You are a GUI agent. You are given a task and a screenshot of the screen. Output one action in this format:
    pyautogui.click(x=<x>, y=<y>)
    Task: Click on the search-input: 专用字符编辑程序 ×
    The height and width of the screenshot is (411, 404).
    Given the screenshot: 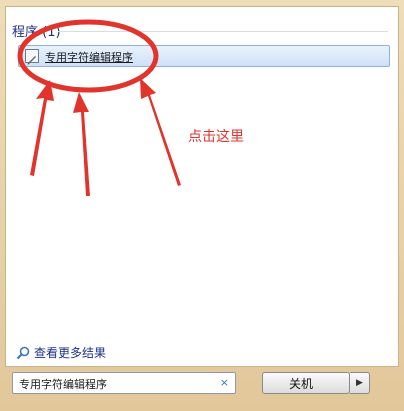 What is the action you would take?
    pyautogui.click(x=124, y=383)
    